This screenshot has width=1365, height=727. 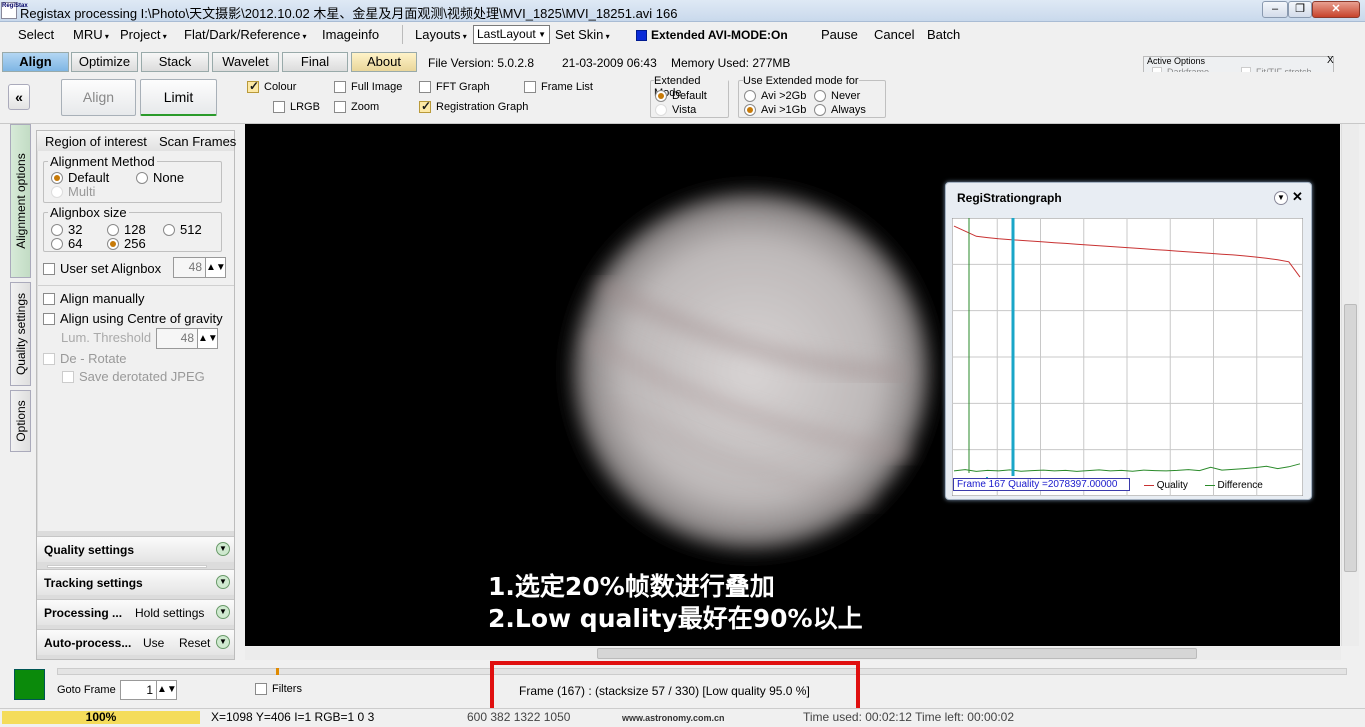 I want to click on tab-stack: Stack, so click(x=175, y=62).